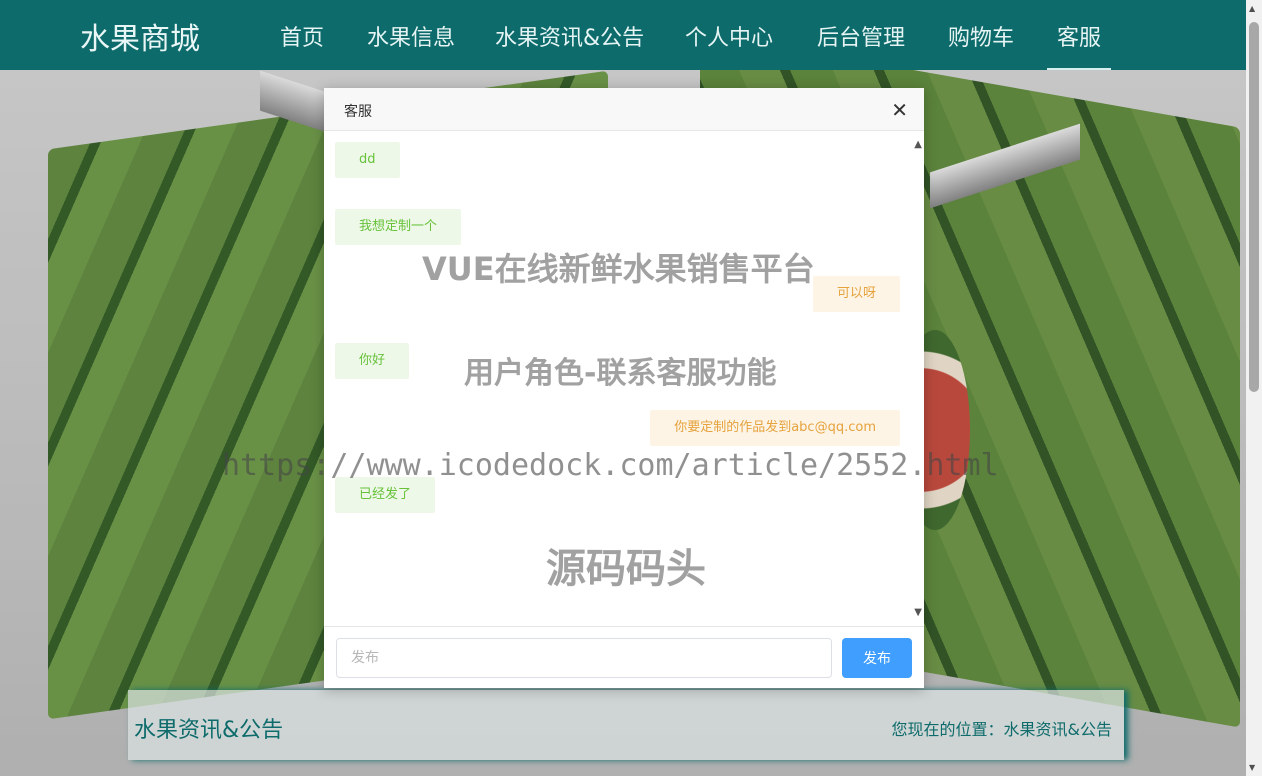 The width and height of the screenshot is (1262, 776). Describe the element at coordinates (398, 227) in the screenshot. I see `chat-message-user: 我想定制一个` at that location.